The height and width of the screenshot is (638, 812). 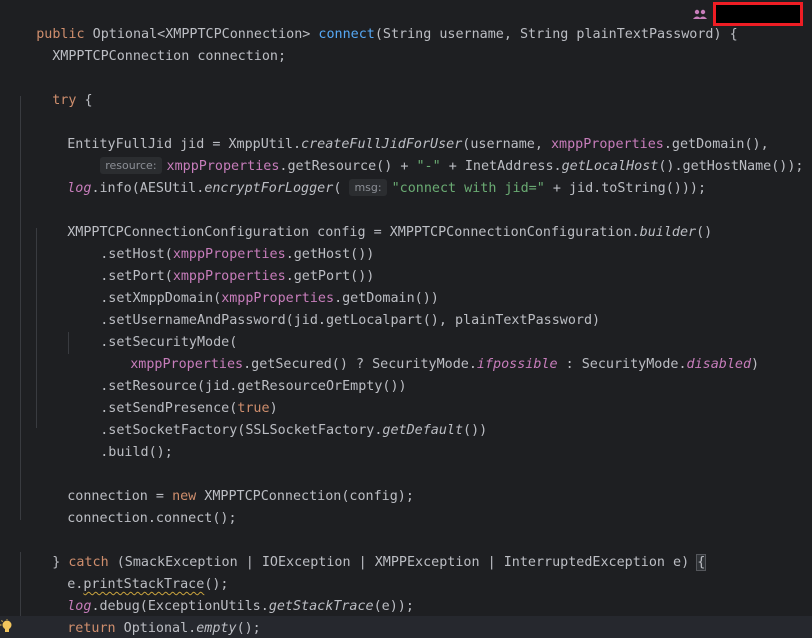 I want to click on parameter-hint: msg:, so click(x=368, y=187).